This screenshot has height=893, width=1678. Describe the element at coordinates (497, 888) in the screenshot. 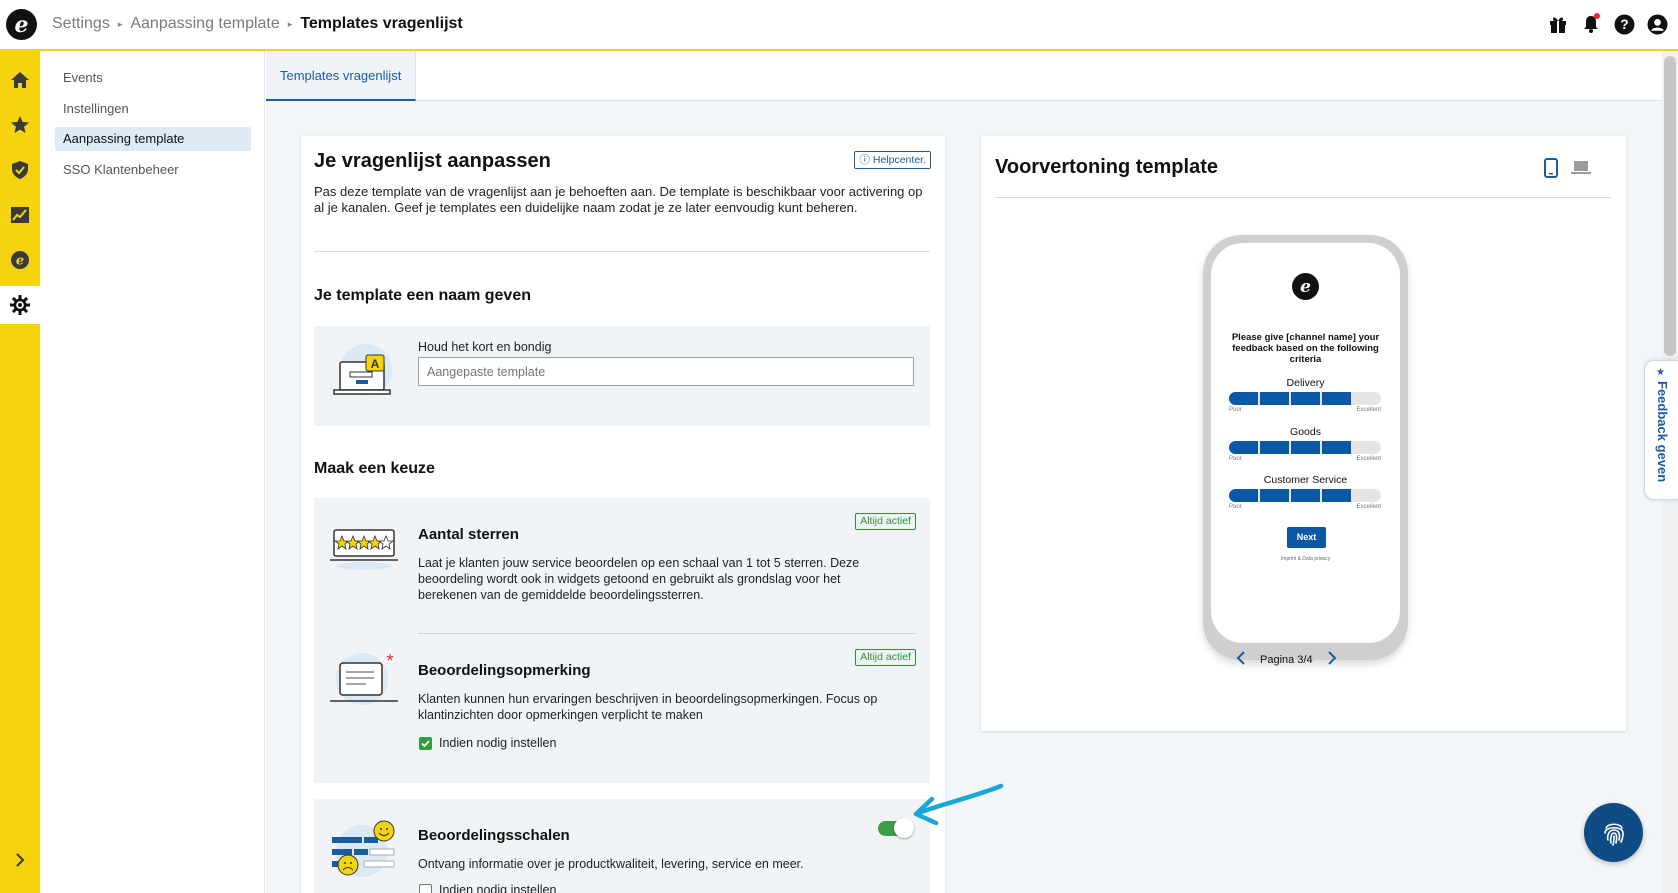

I see `scales-required-label: Indien nodig instellen` at that location.